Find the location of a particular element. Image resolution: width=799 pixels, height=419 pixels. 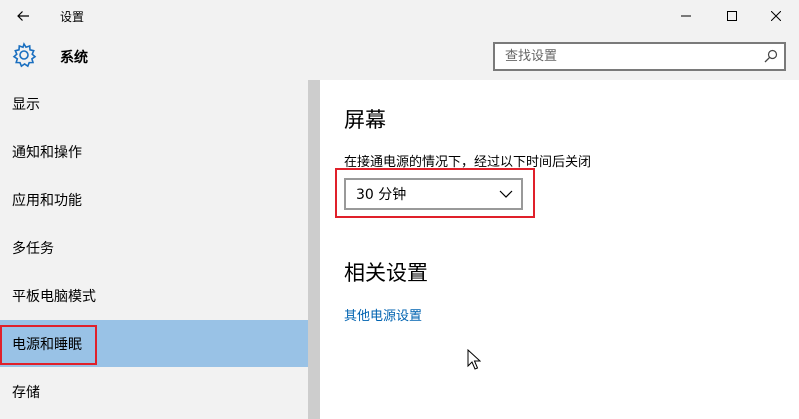

sidebar-item-label: 电源和睡眠 is located at coordinates (47, 344).